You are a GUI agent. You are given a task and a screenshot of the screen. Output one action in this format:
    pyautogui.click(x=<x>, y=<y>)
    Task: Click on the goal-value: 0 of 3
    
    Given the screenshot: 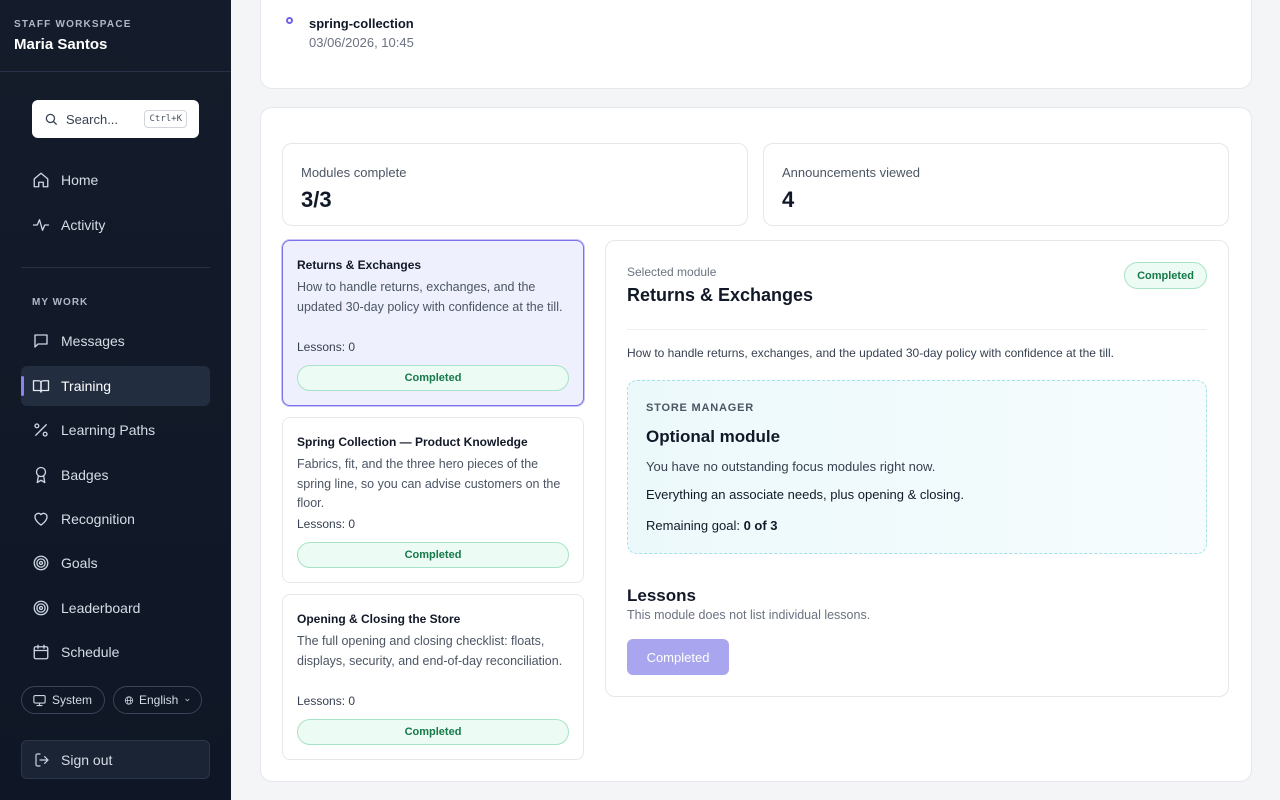 What is the action you would take?
    pyautogui.click(x=760, y=525)
    